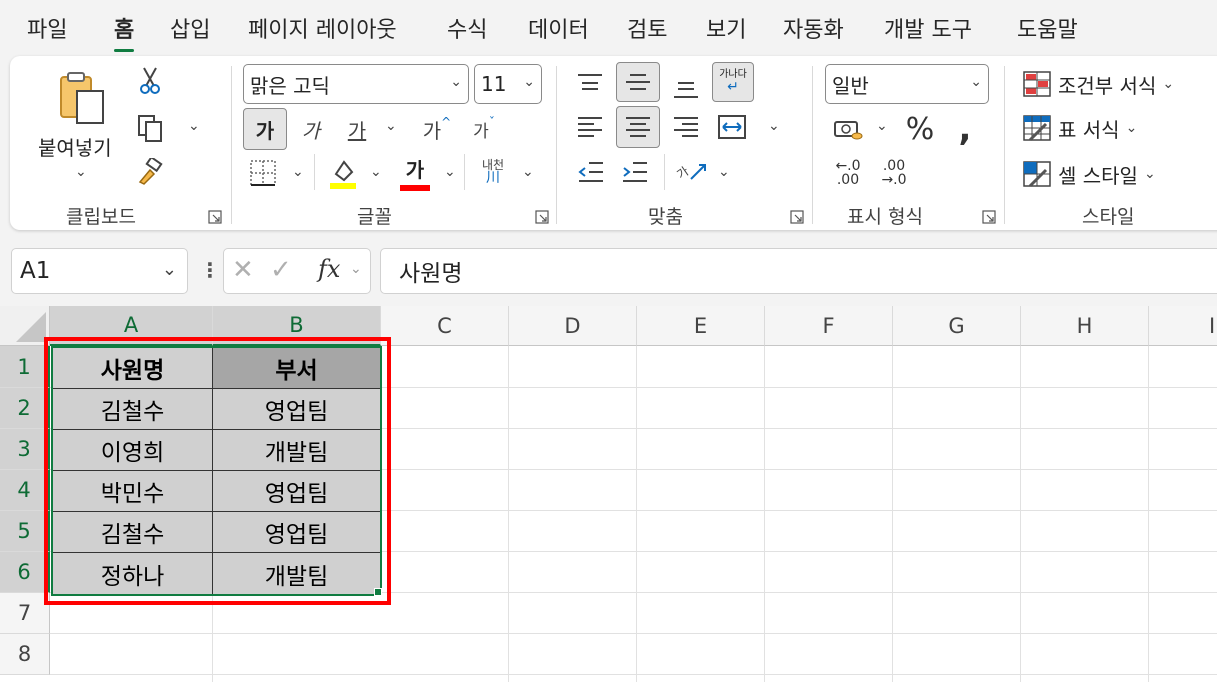  I want to click on font-color-button: 가, so click(415, 172).